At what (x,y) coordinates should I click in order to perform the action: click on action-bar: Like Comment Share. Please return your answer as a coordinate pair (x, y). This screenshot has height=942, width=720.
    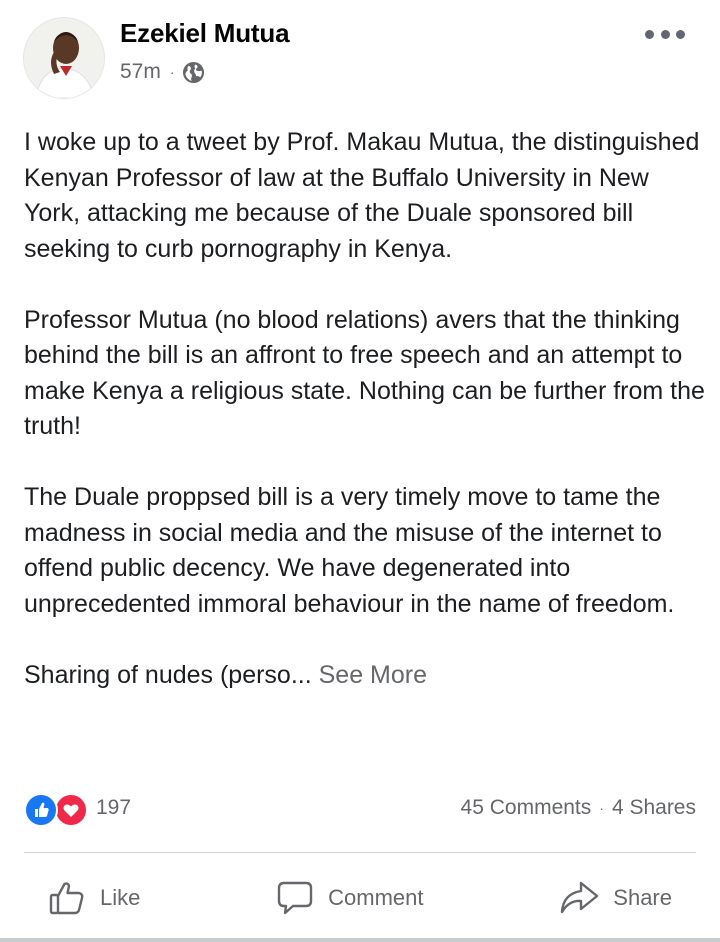
    Looking at the image, I should click on (360, 898).